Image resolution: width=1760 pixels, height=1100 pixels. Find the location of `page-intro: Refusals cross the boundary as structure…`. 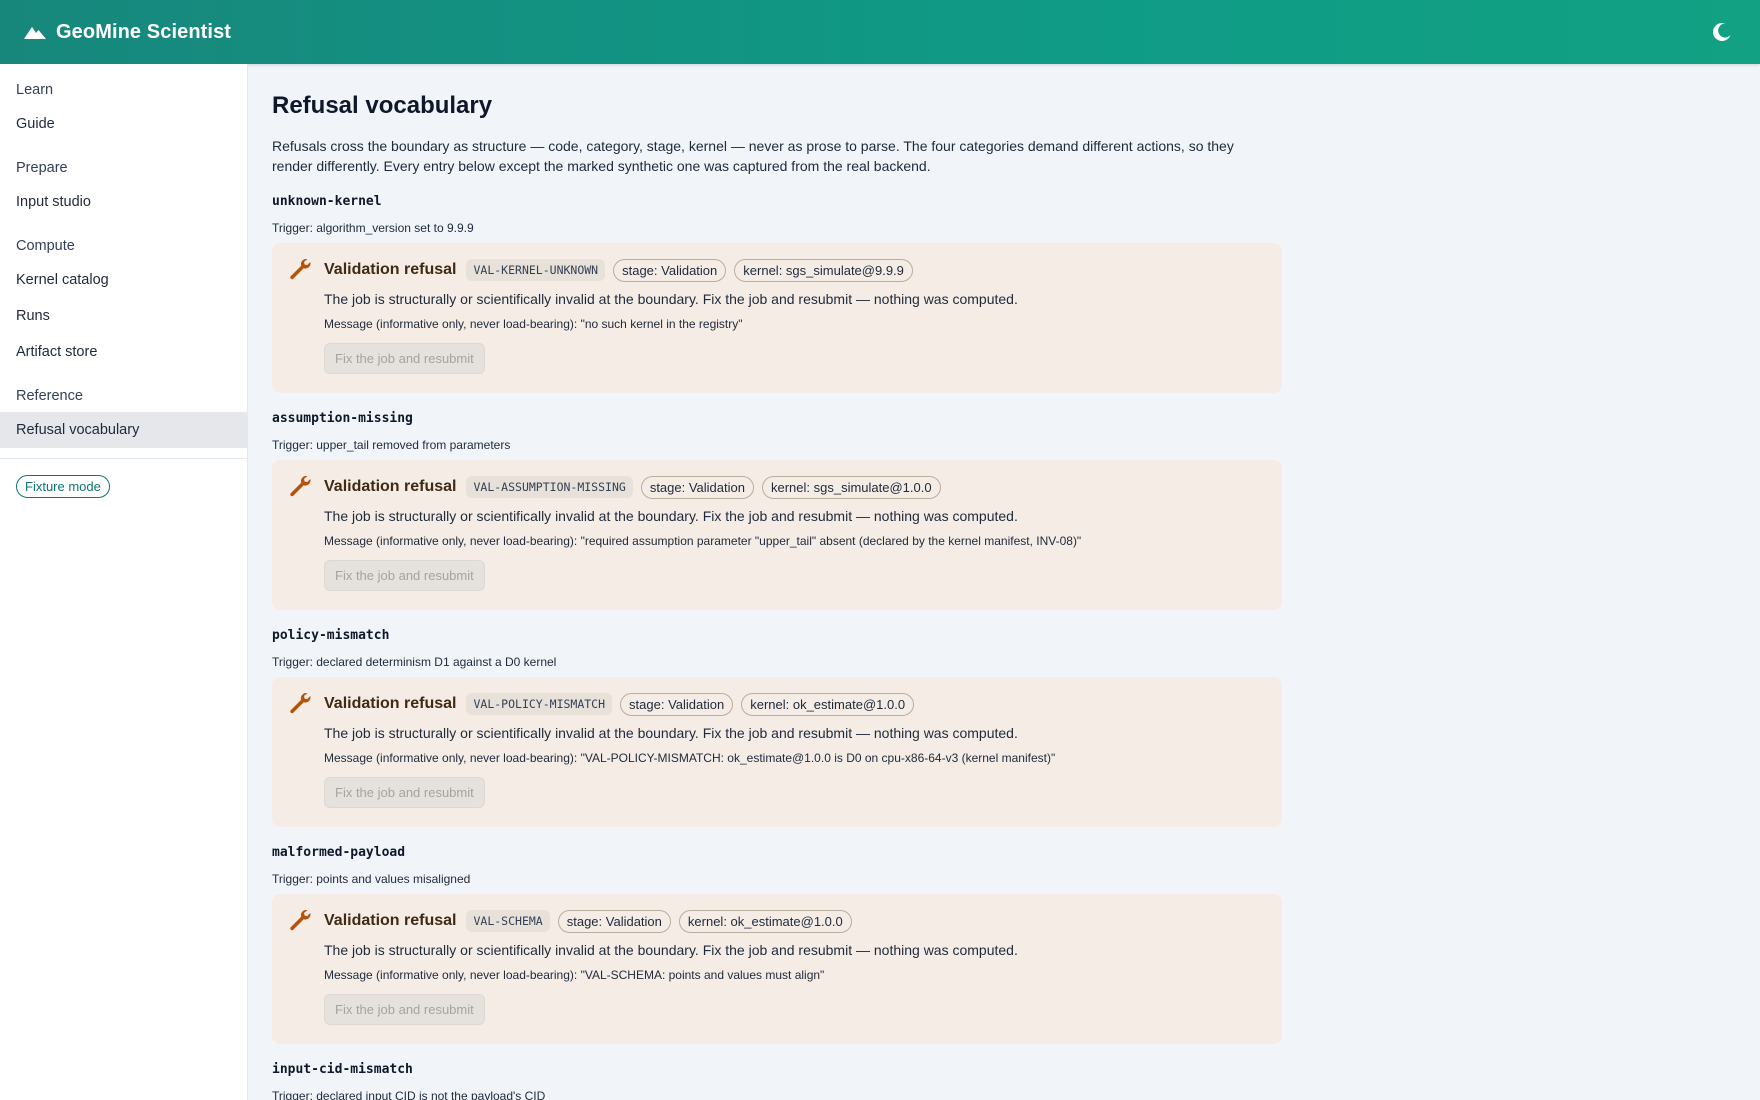

page-intro: Refusals cross the boundary as structure… is located at coordinates (753, 156).